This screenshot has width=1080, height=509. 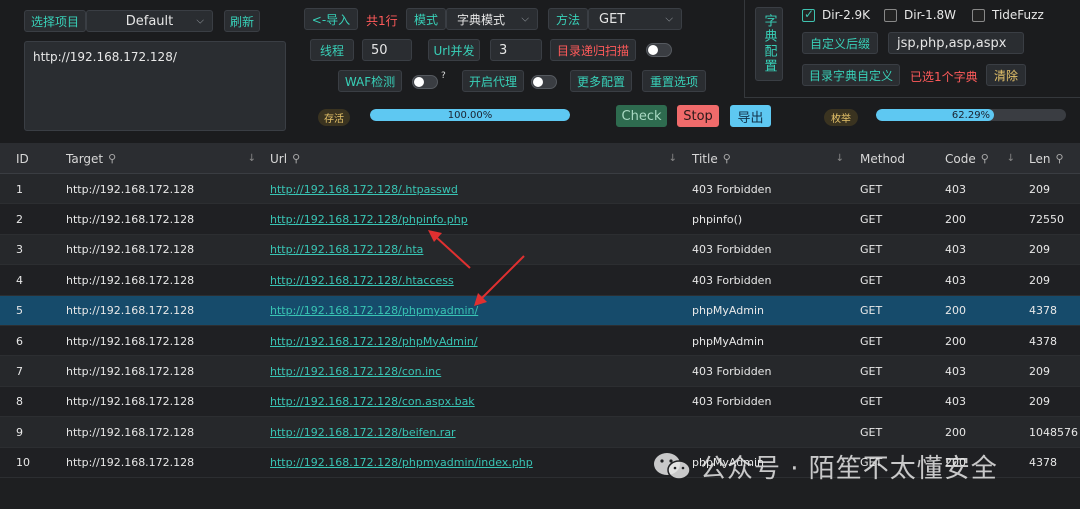 I want to click on annotation-arrows, so click(x=476, y=268).